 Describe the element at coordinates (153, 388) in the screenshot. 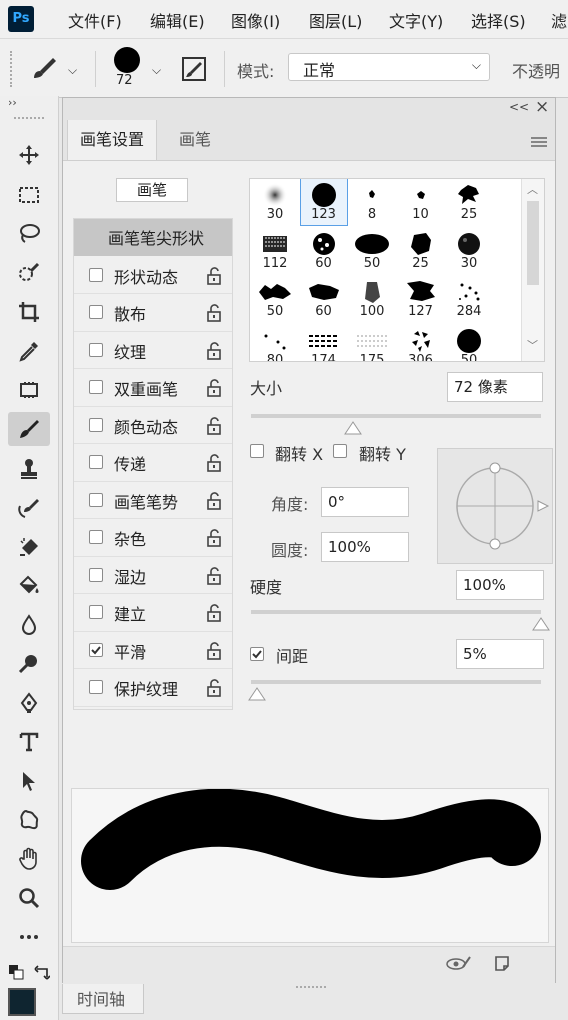

I see `brush-option-row: 双重画笔` at that location.